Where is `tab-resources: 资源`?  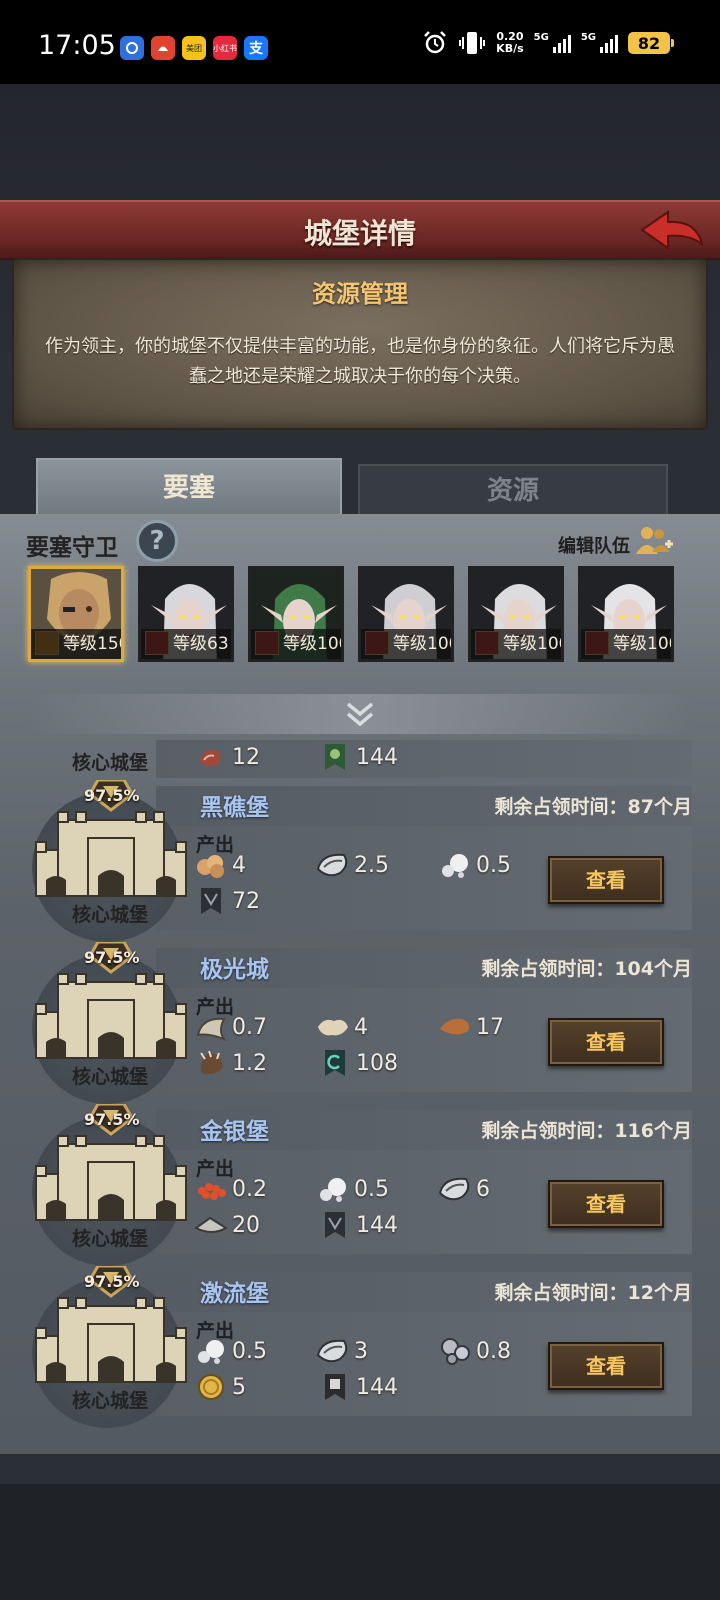 tab-resources: 资源 is located at coordinates (513, 490).